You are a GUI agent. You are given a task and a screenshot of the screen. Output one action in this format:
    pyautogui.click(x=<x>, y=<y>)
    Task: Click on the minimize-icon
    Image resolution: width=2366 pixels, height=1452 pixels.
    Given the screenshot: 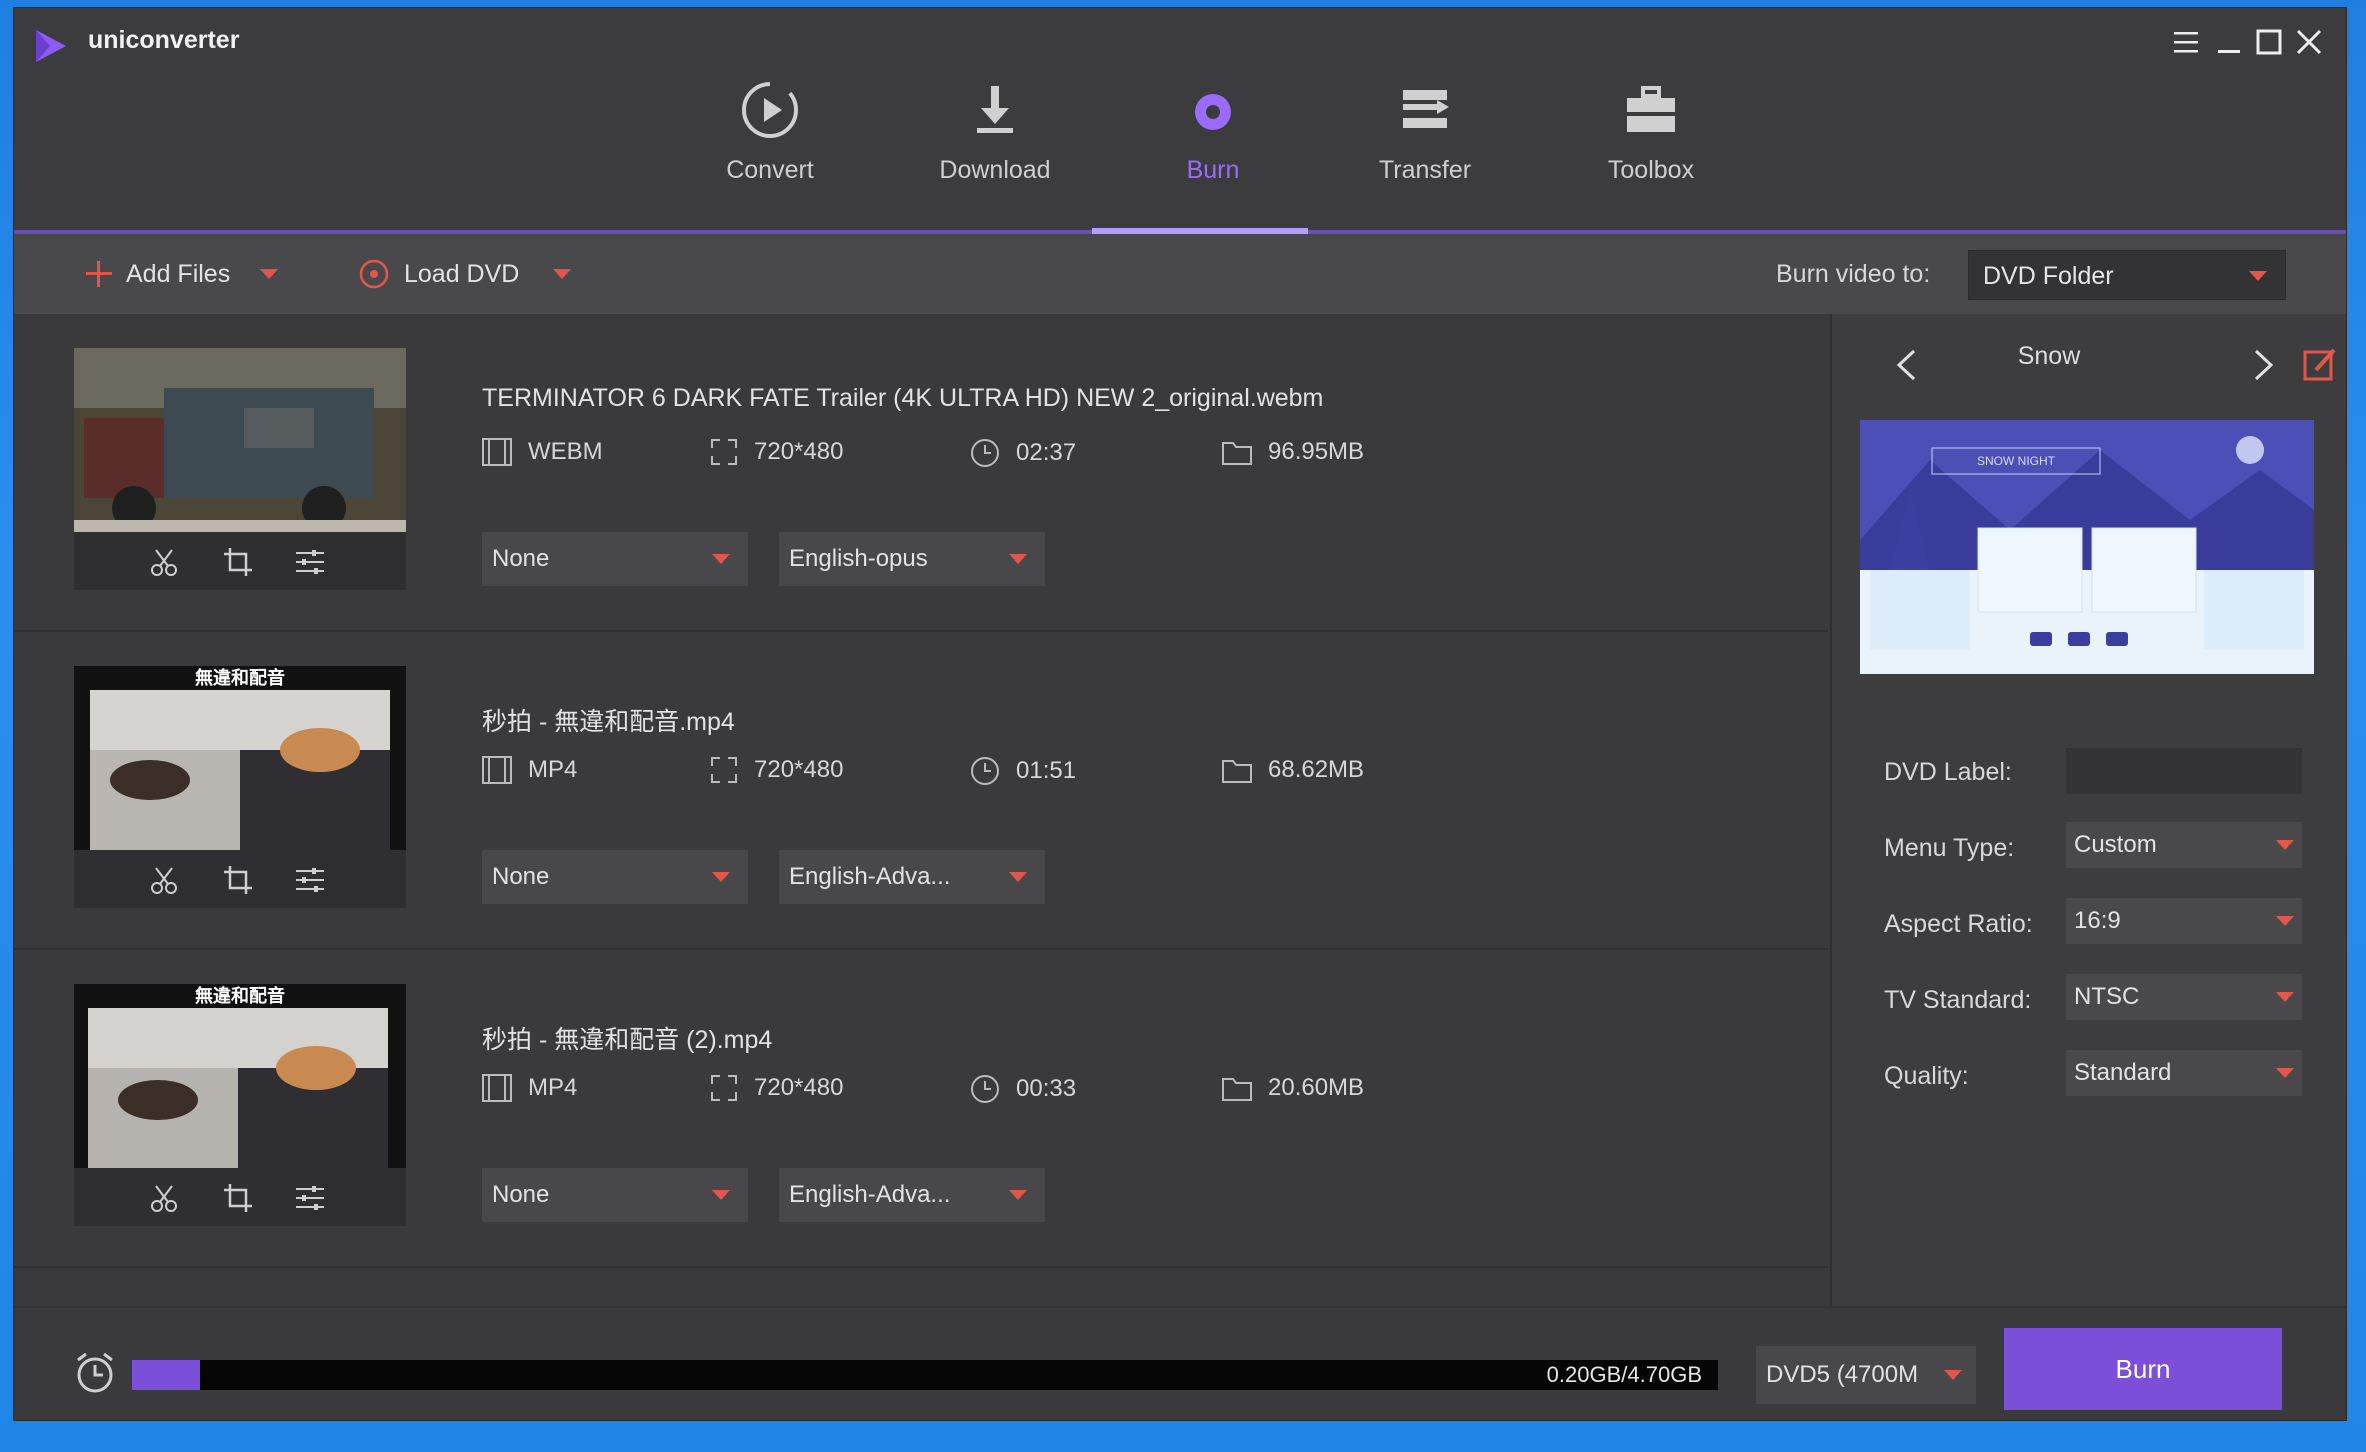 What is the action you would take?
    pyautogui.click(x=2228, y=42)
    